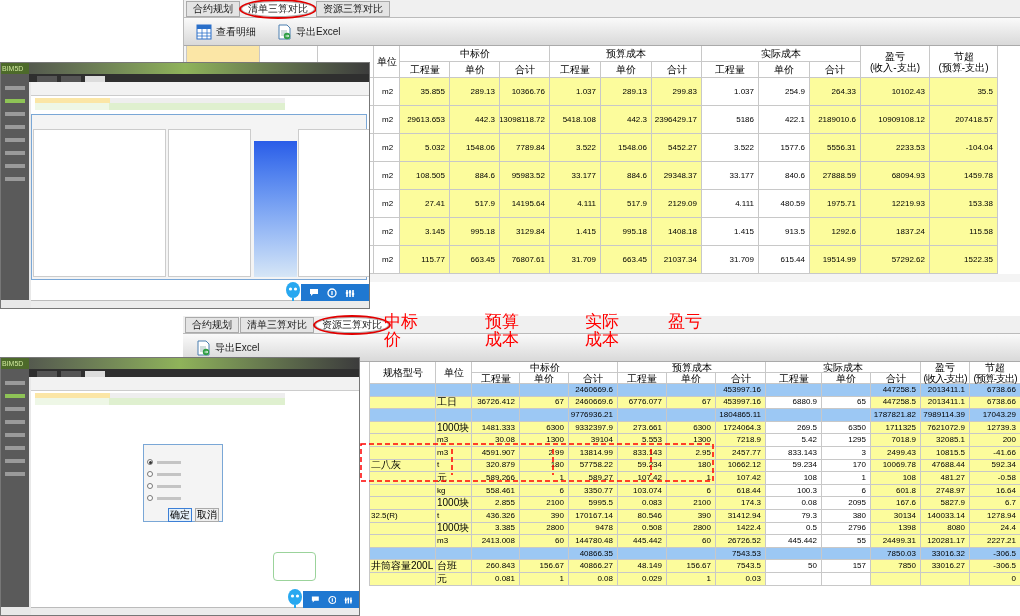 Image resolution: width=1020 pixels, height=616 pixels. I want to click on table-cell: 4.111, so click(730, 204).